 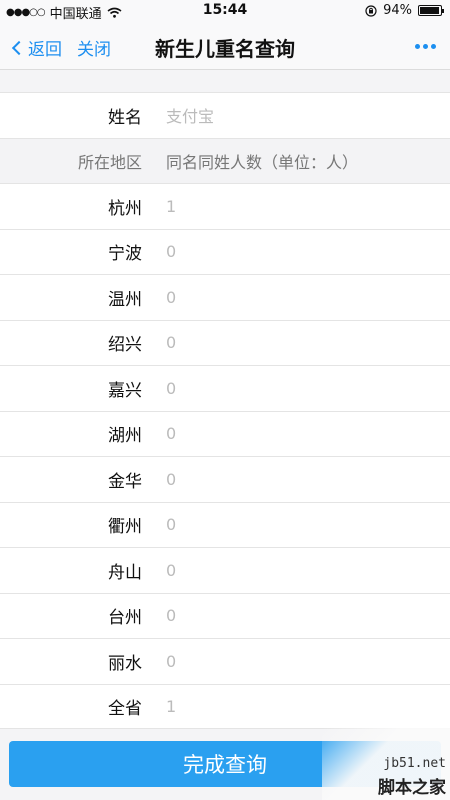 What do you see at coordinates (125, 345) in the screenshot?
I see `region-name: 绍兴` at bounding box center [125, 345].